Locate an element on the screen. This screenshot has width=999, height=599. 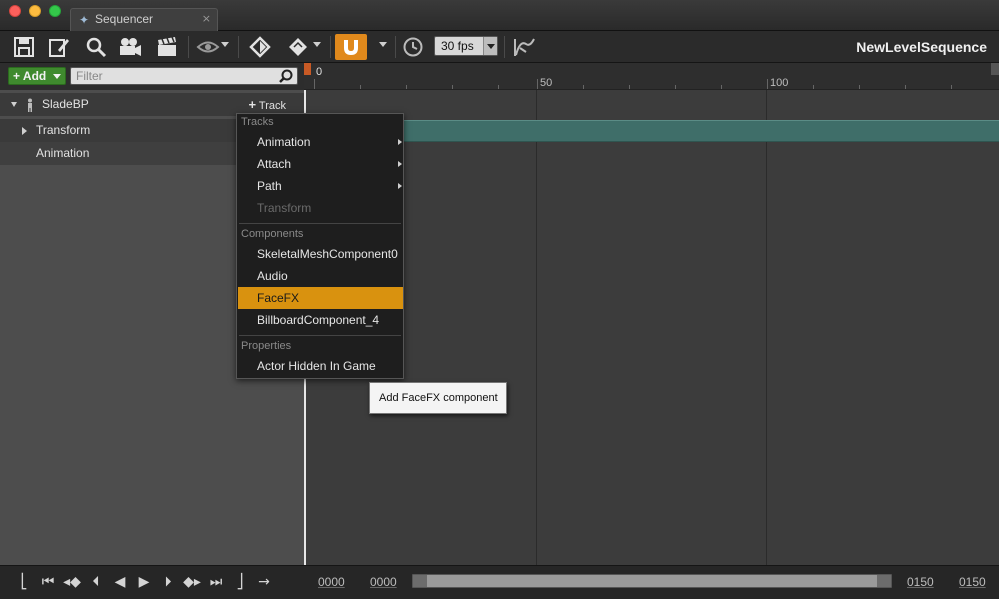
tooltip: Add FaceFX component is located at coordinates (438, 398).